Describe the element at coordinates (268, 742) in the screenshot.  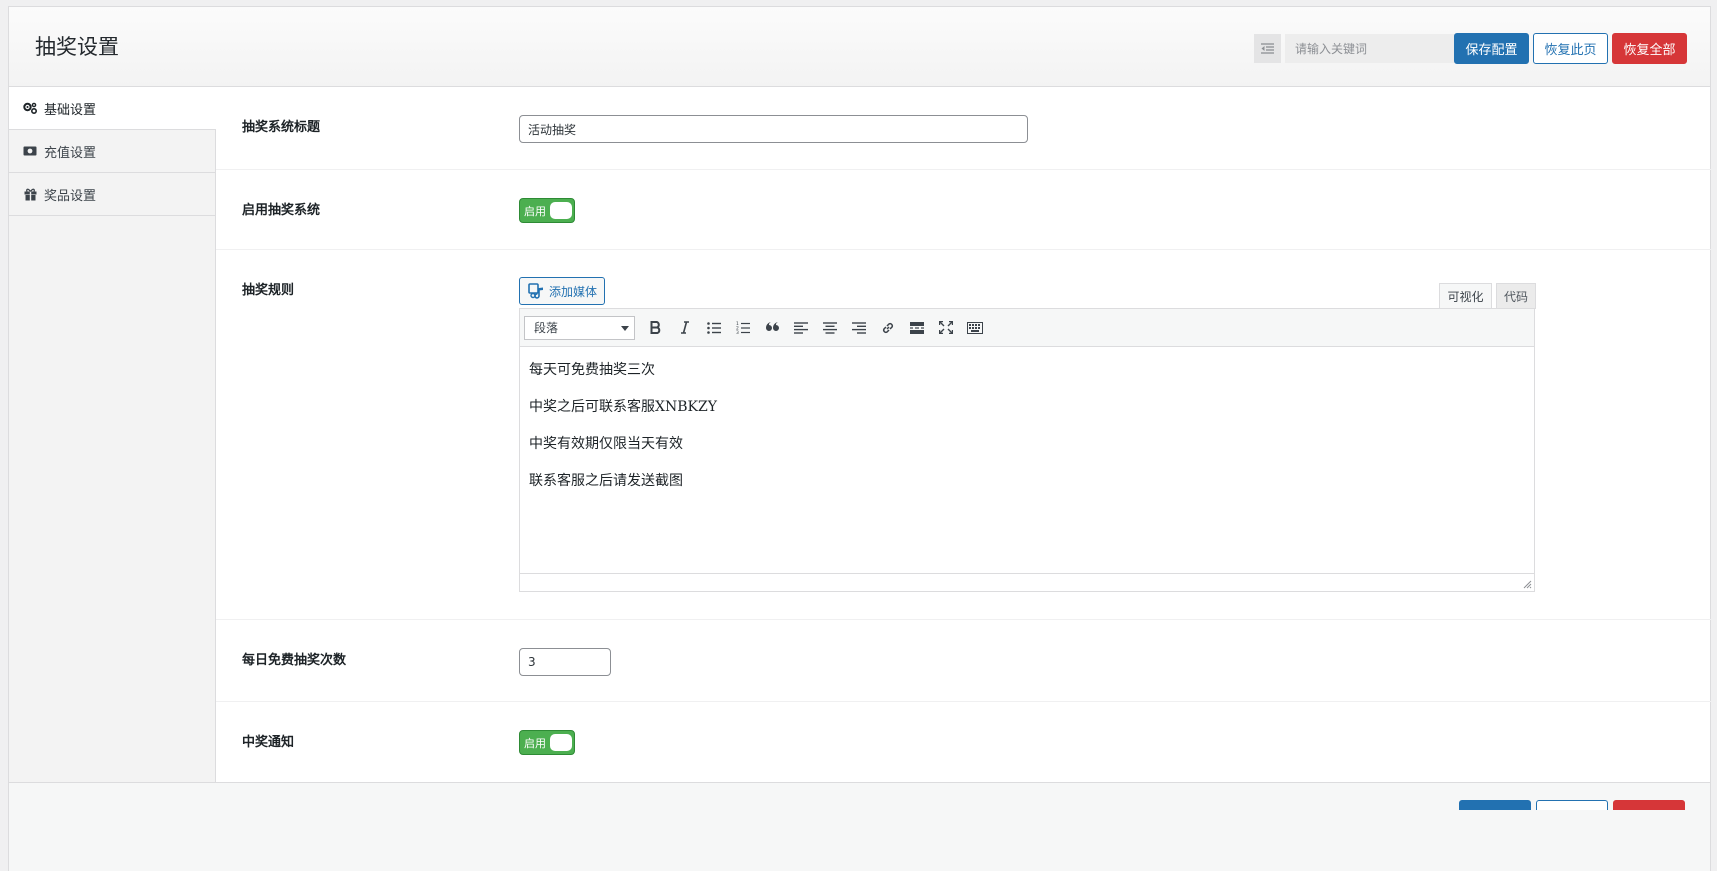
I see `win-notice-label: 中奖通知` at that location.